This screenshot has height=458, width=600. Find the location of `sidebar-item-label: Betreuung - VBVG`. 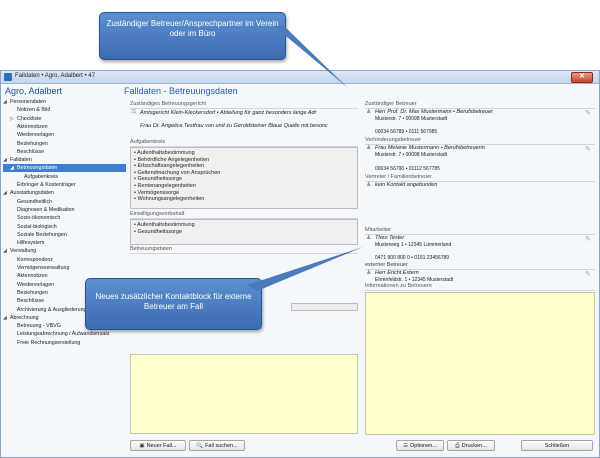

sidebar-item-label: Betreuung - VBVG is located at coordinates (39, 326).